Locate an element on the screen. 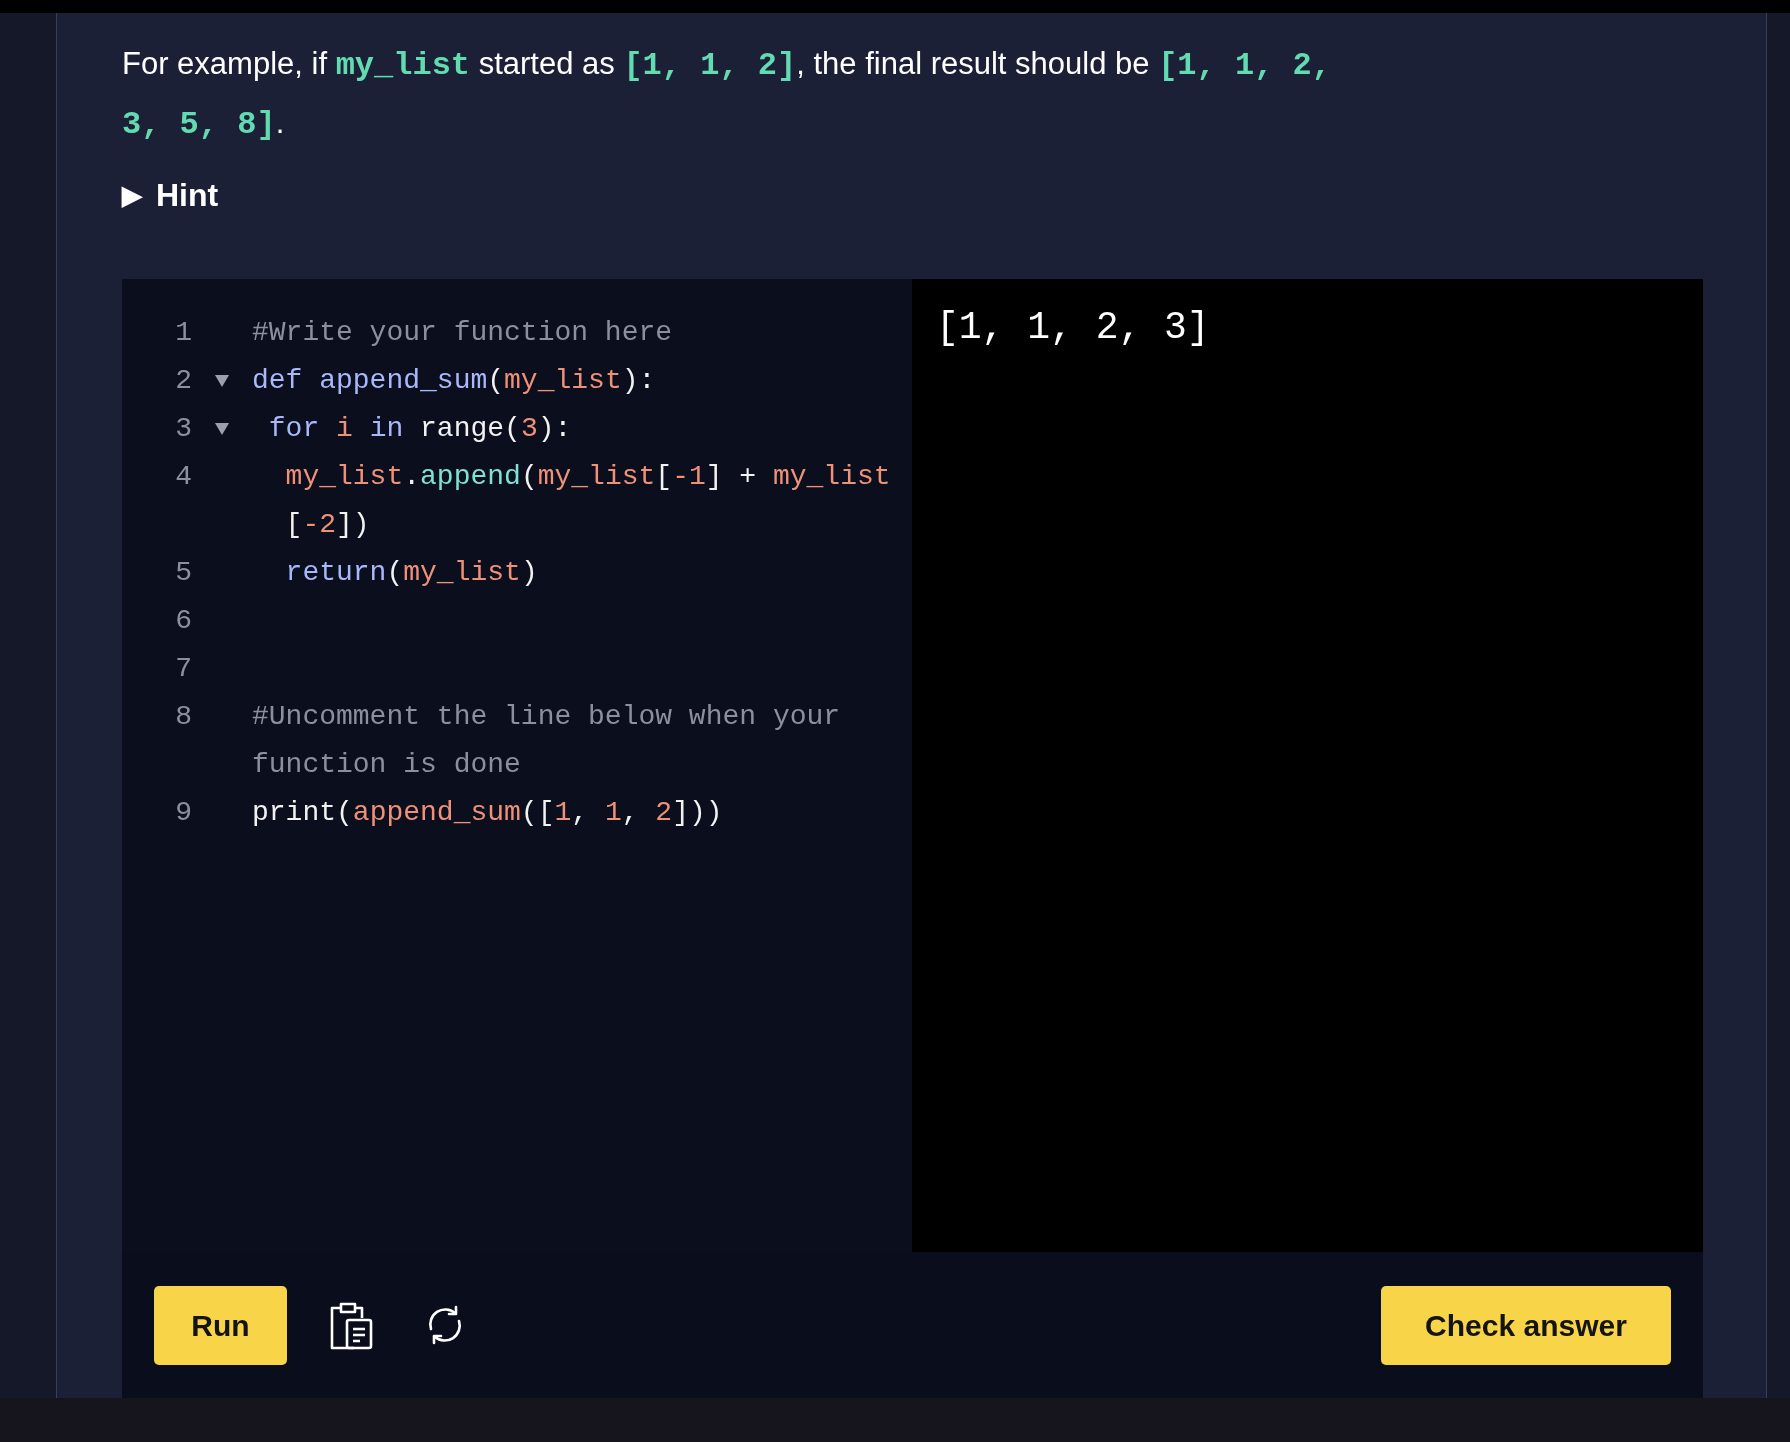 This screenshot has width=1790, height=1442. hint-toggle: ▶ Hint is located at coordinates (170, 195).